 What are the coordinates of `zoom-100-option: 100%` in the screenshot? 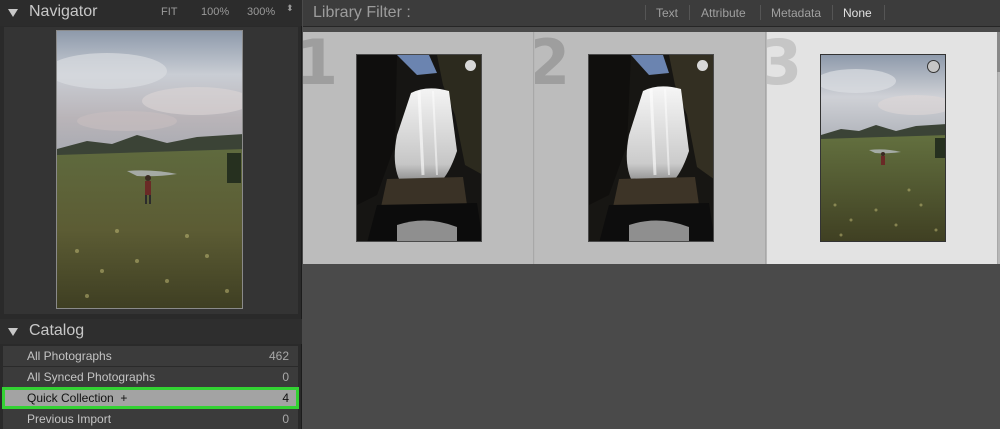 It's located at (215, 12).